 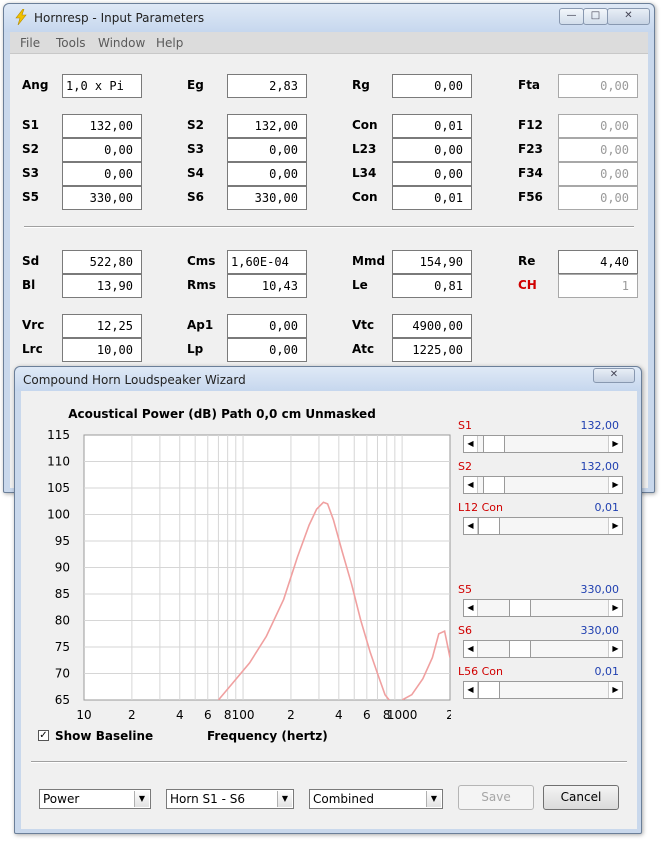 What do you see at coordinates (432, 150) in the screenshot?
I see `param-field-l23: 0,00` at bounding box center [432, 150].